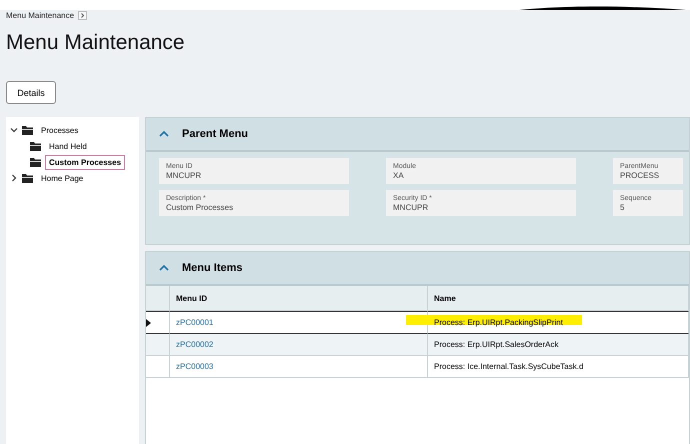 This screenshot has width=690, height=444. Describe the element at coordinates (14, 178) in the screenshot. I see `chevron-right-icon` at that location.